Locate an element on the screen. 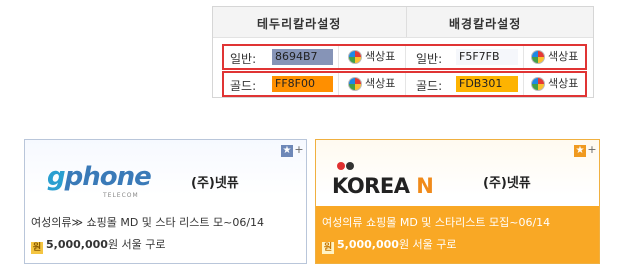 The height and width of the screenshot is (279, 617). job-title: 여성의류≫ 쇼핑몰 MD 및 스타 리스트 모~06/14 is located at coordinates (168, 222).